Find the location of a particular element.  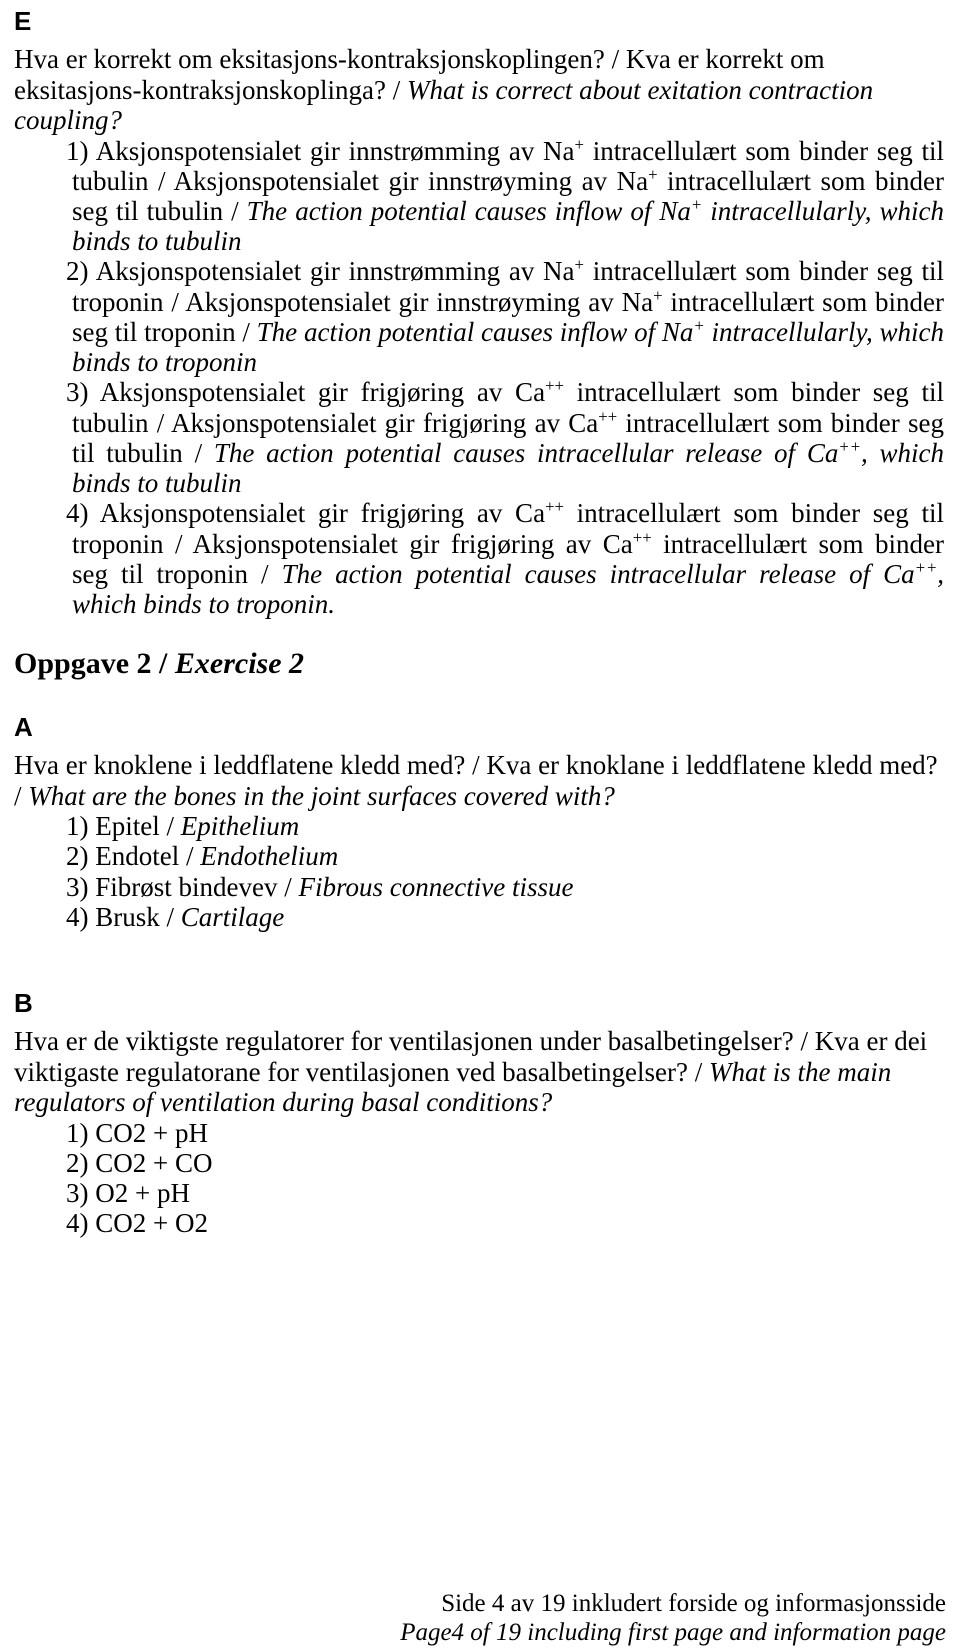

answer-e-4-nynorsk-sup: ++ is located at coordinates (642, 537).